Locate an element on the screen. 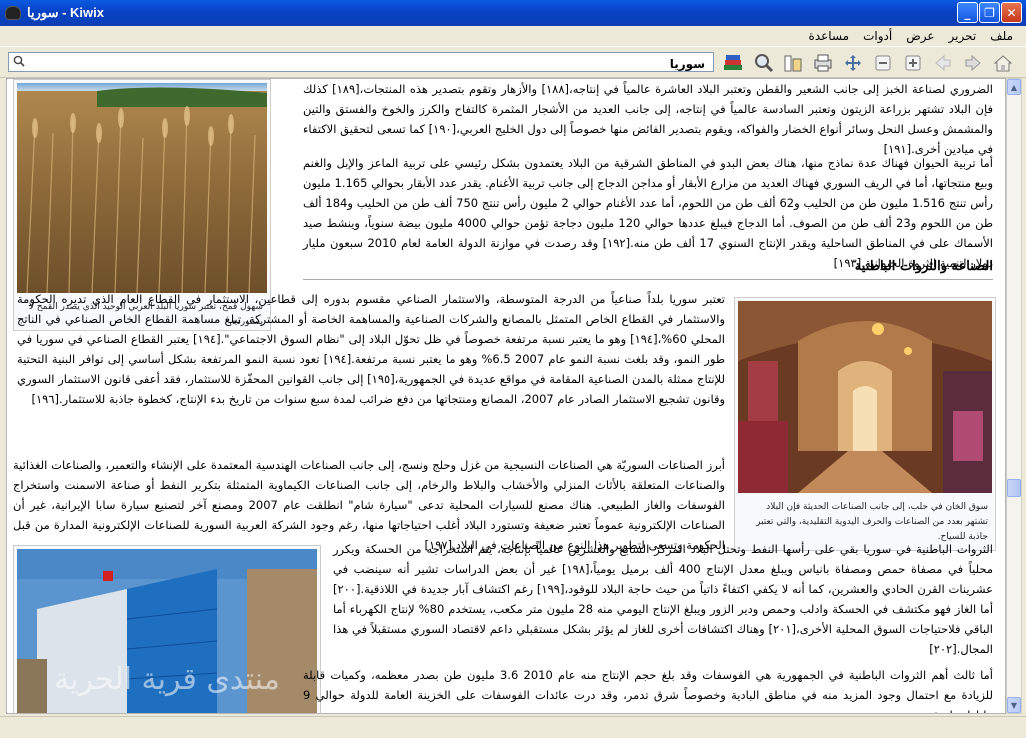 The height and width of the screenshot is (738, 1026). title-bar: سوريا - Kiwix _ ❐ ✕ is located at coordinates (513, 13).